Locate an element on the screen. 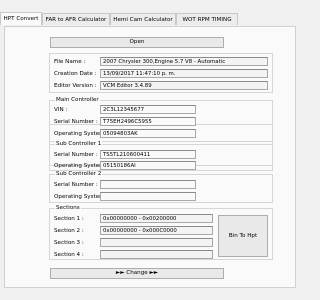 The height and width of the screenshot is (300, 320). editor-version-label: Editor Version : is located at coordinates (75, 86).